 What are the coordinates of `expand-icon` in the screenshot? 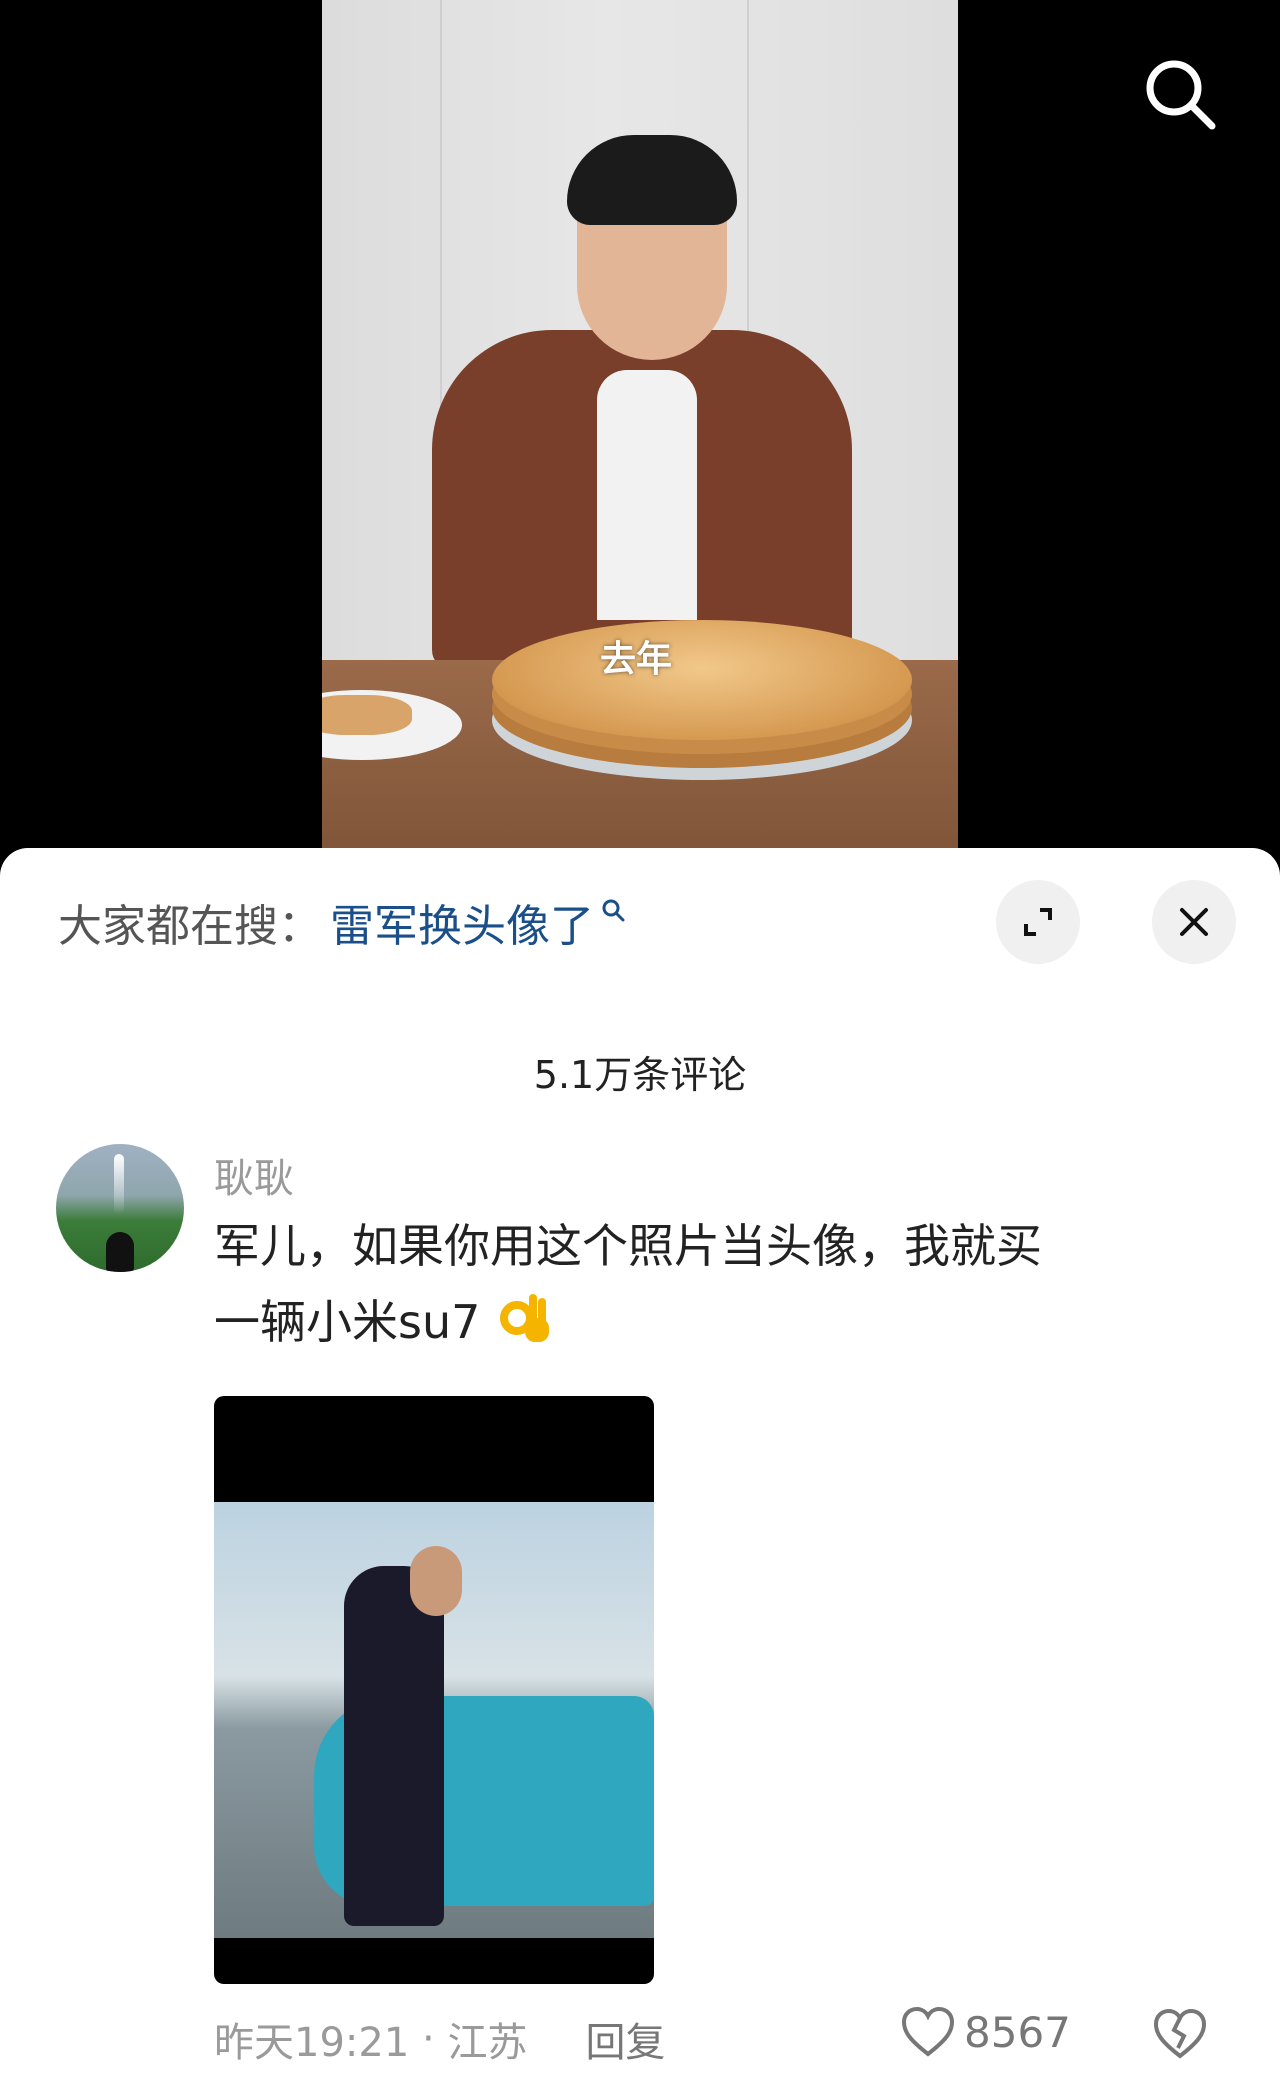 It's located at (1038, 922).